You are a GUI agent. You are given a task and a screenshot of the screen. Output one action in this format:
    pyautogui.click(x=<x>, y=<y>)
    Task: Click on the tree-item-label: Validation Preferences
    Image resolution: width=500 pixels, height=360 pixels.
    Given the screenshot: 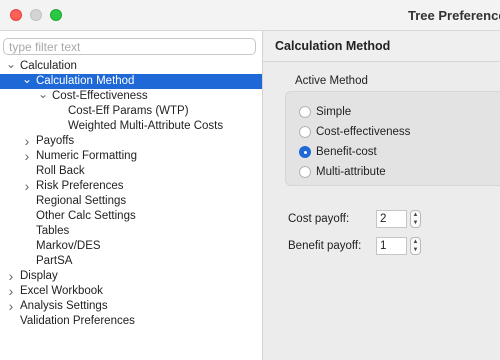 What is the action you would take?
    pyautogui.click(x=77, y=321)
    